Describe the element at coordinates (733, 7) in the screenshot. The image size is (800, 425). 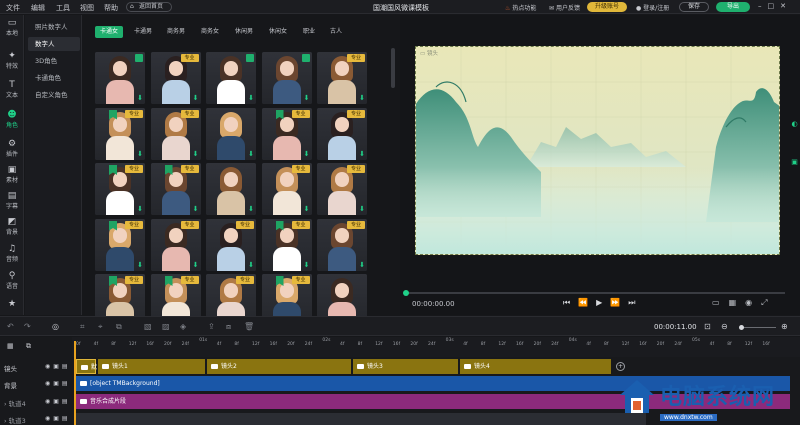
I see `export-button: 导出` at that location.